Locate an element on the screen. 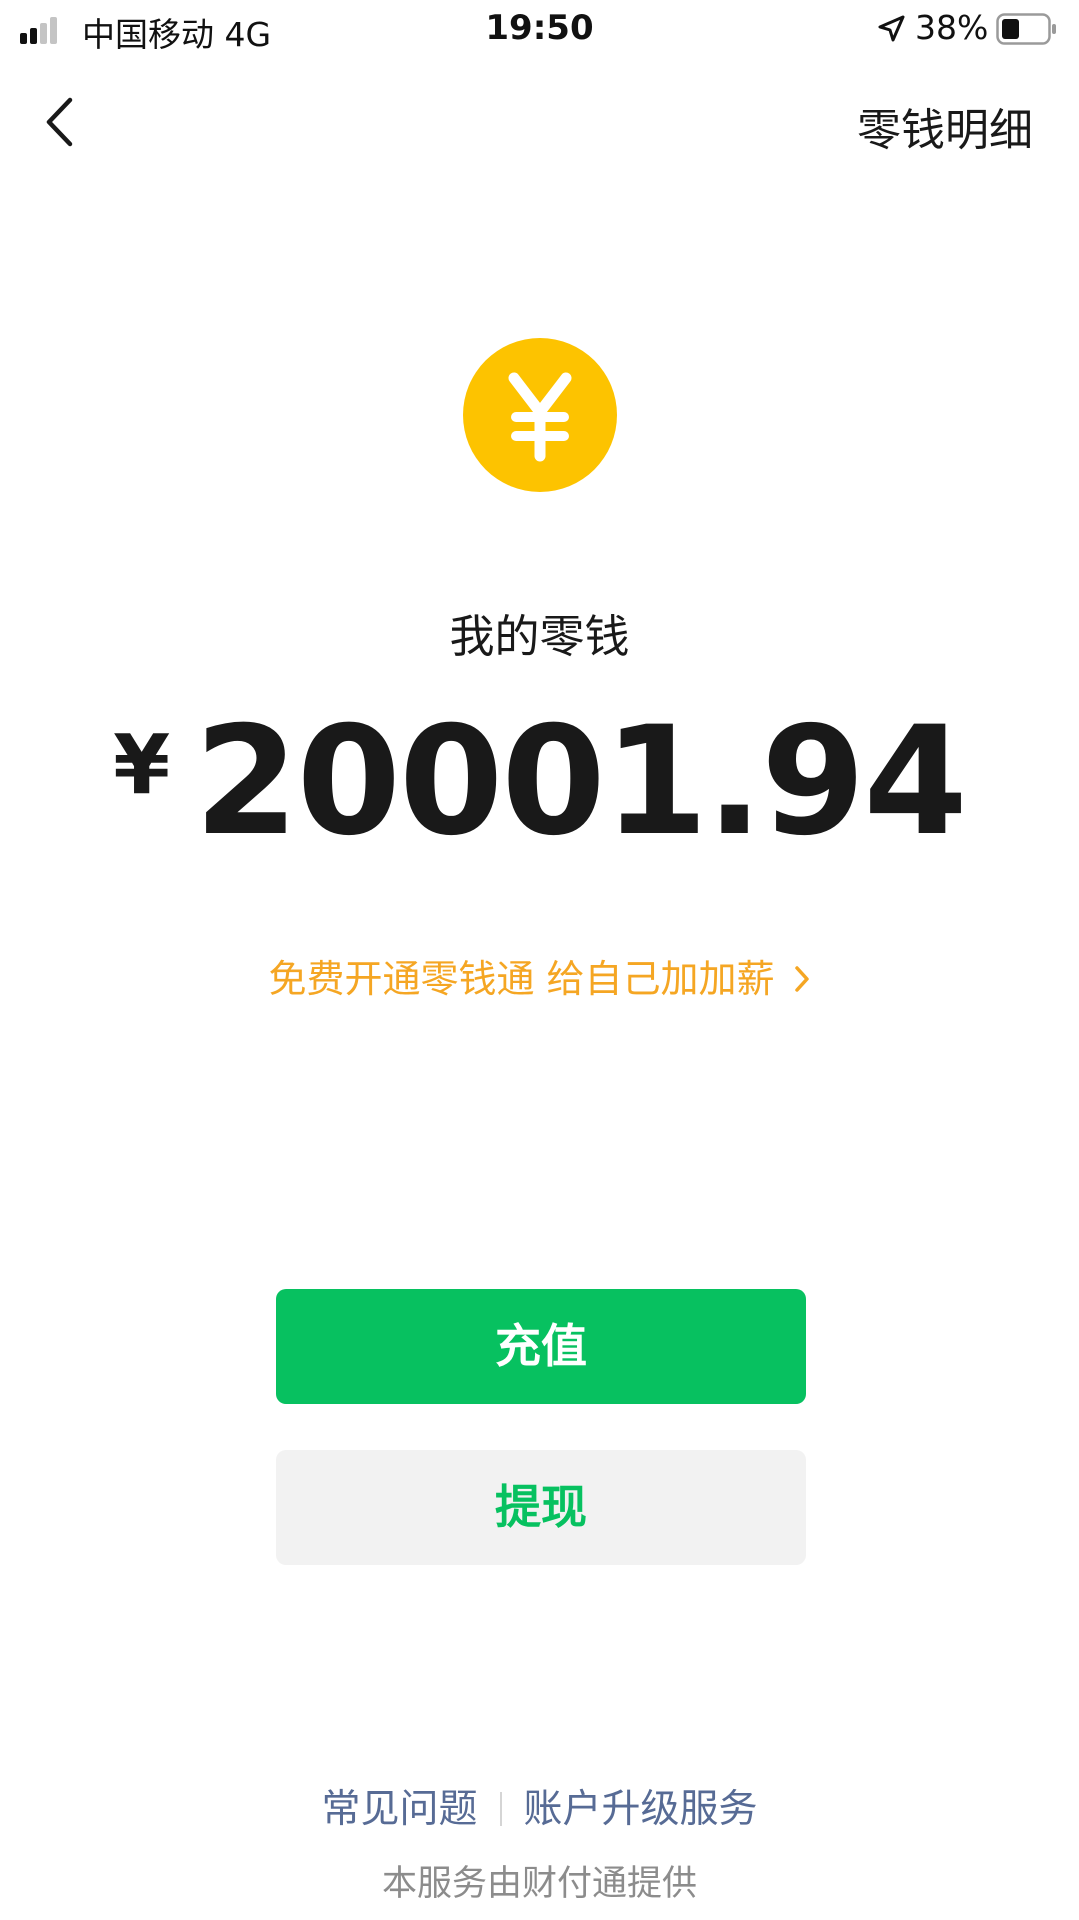  faq-link: 常见问题 is located at coordinates (399, 1809).